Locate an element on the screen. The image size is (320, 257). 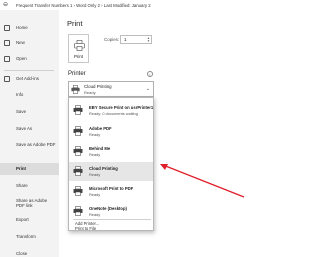
add-ins-icon is located at coordinates (7, 79).